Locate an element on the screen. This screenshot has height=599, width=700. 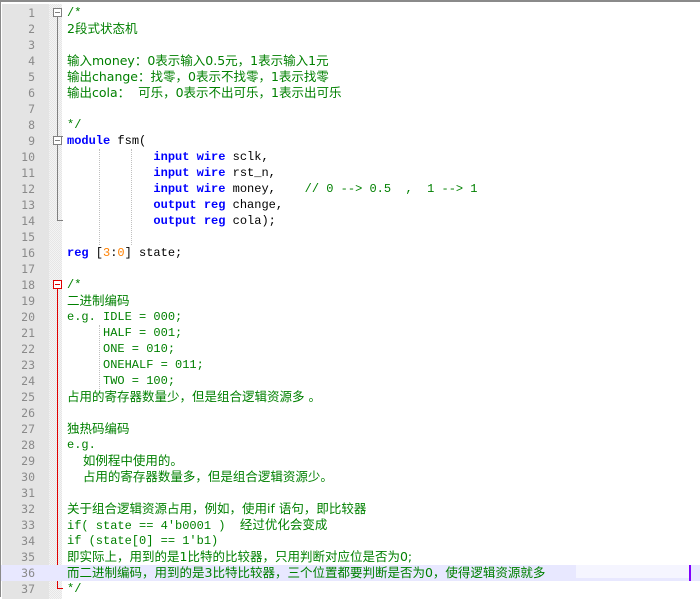
line-number: 32 is located at coordinates (28, 509).